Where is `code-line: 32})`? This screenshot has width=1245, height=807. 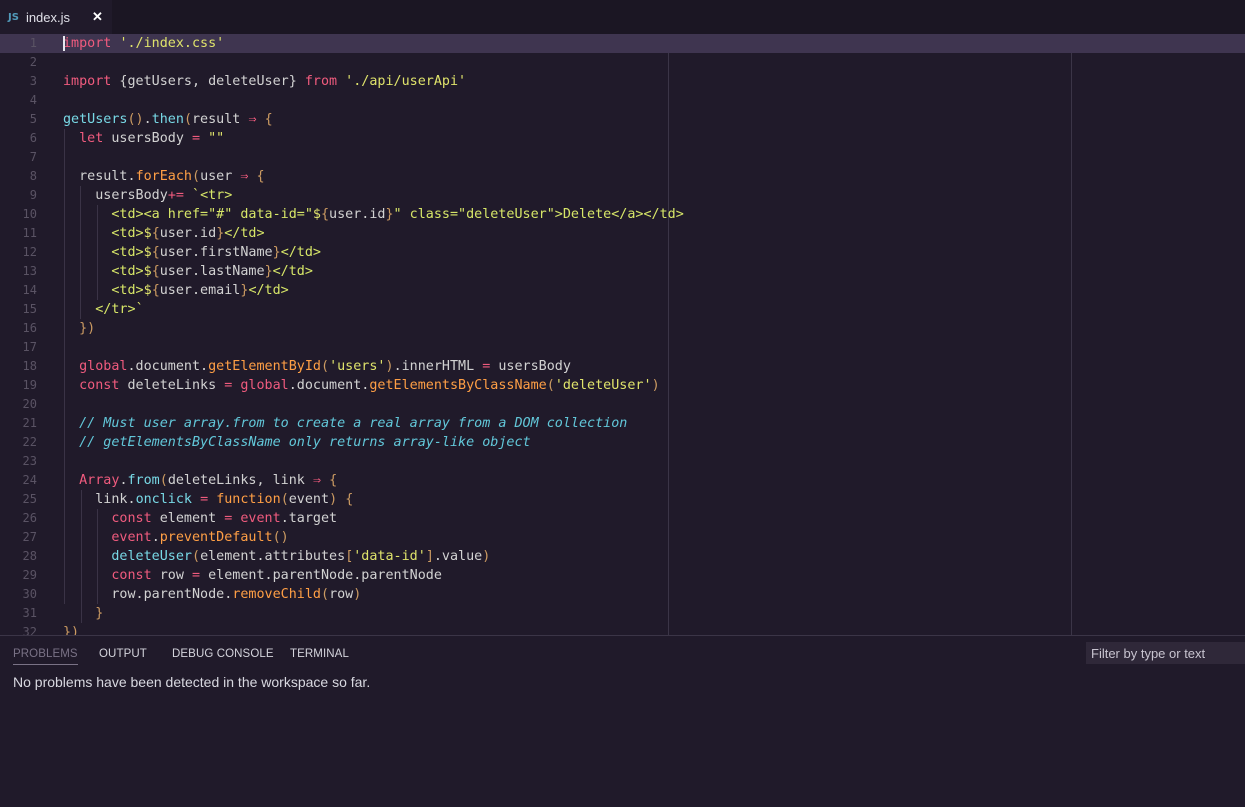 code-line: 32}) is located at coordinates (622, 629).